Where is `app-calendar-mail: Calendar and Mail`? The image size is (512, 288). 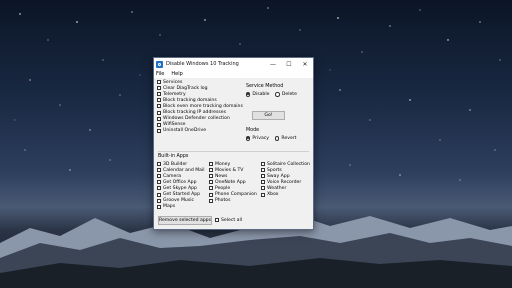 app-calendar-mail: Calendar and Mail is located at coordinates (181, 170).